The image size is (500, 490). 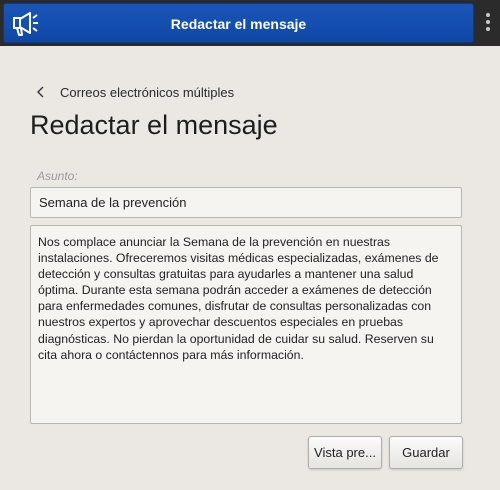 I want to click on breadcrumb-back-link: Correos electrónicos múltiples, so click(x=135, y=92).